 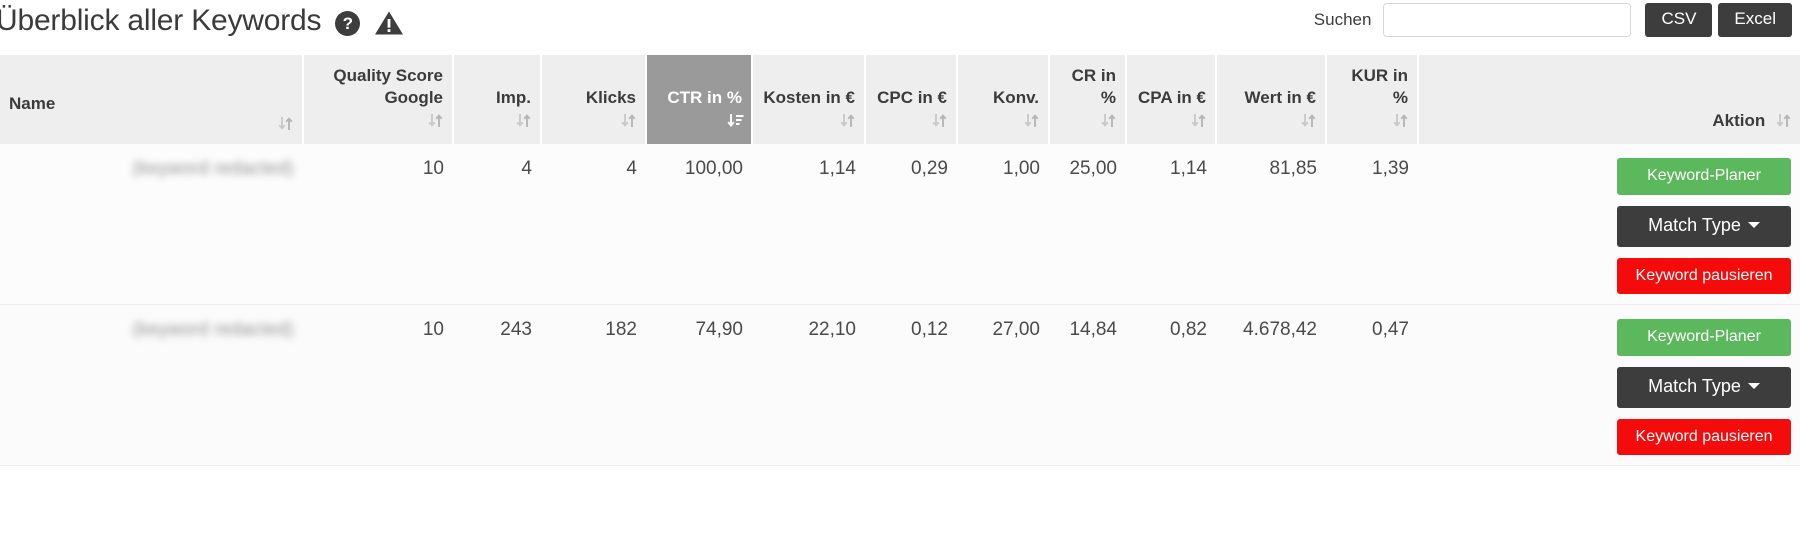 What do you see at coordinates (610, 98) in the screenshot?
I see `column-label-klicks: Klicks` at bounding box center [610, 98].